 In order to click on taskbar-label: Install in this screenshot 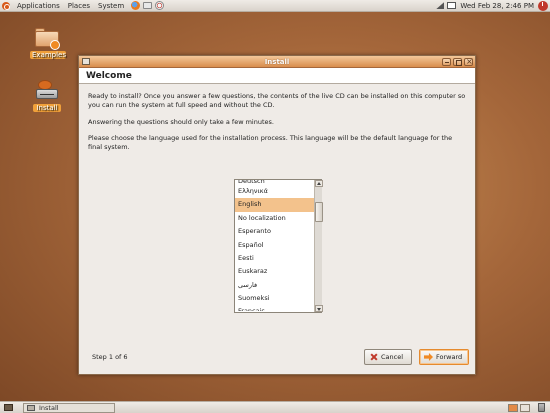, I will do `click(49, 407)`.